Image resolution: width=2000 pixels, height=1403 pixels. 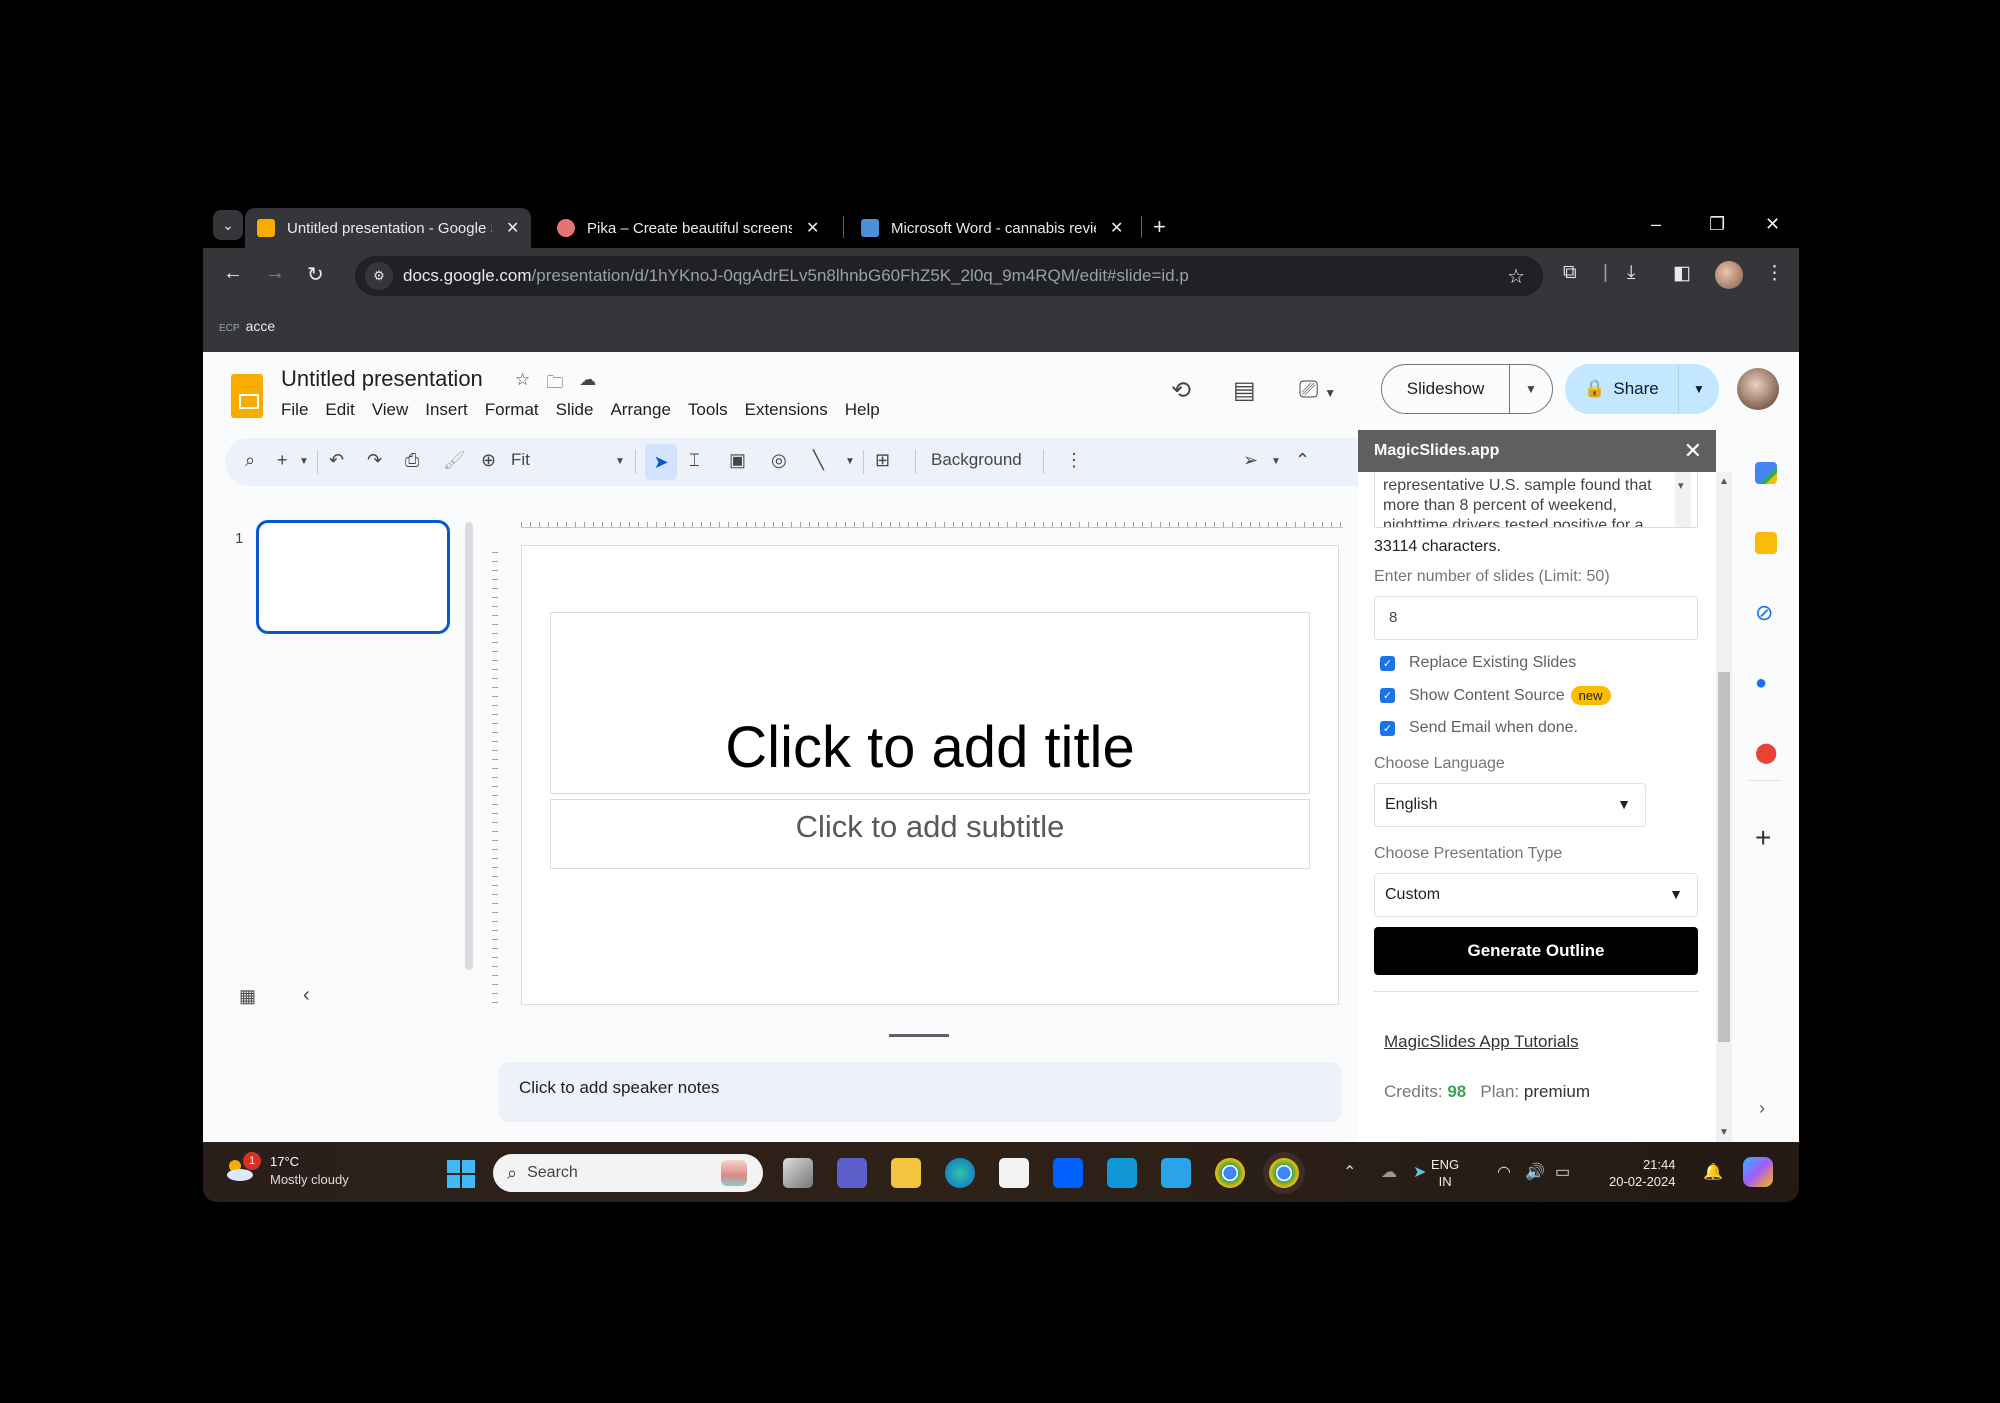 What do you see at coordinates (906, 1173) in the screenshot?
I see `file-explorer-icon` at bounding box center [906, 1173].